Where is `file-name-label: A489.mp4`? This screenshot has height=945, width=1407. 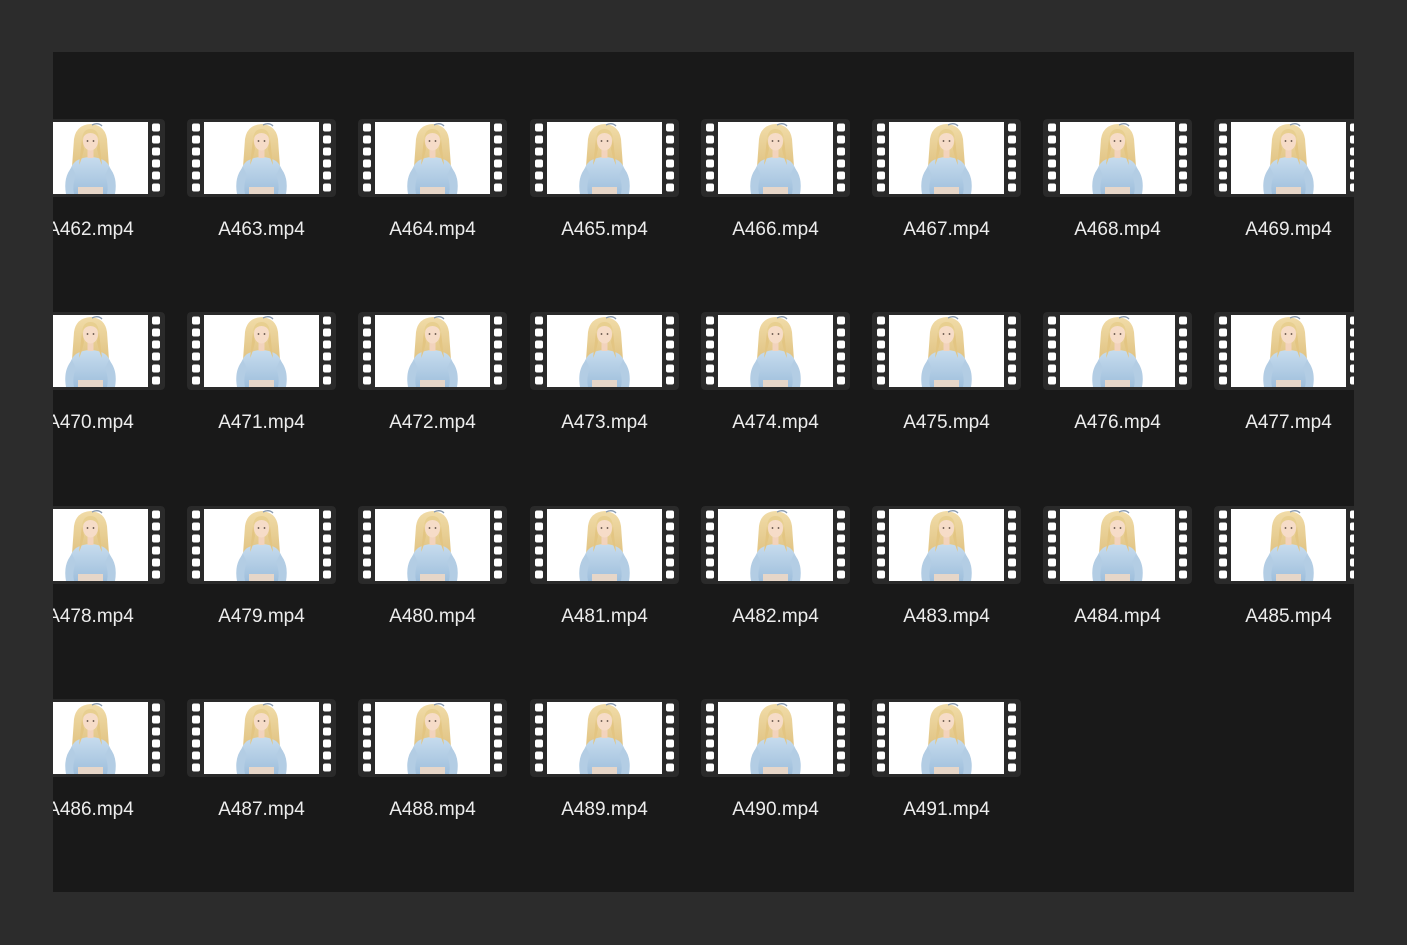
file-name-label: A489.mp4 is located at coordinates (604, 809).